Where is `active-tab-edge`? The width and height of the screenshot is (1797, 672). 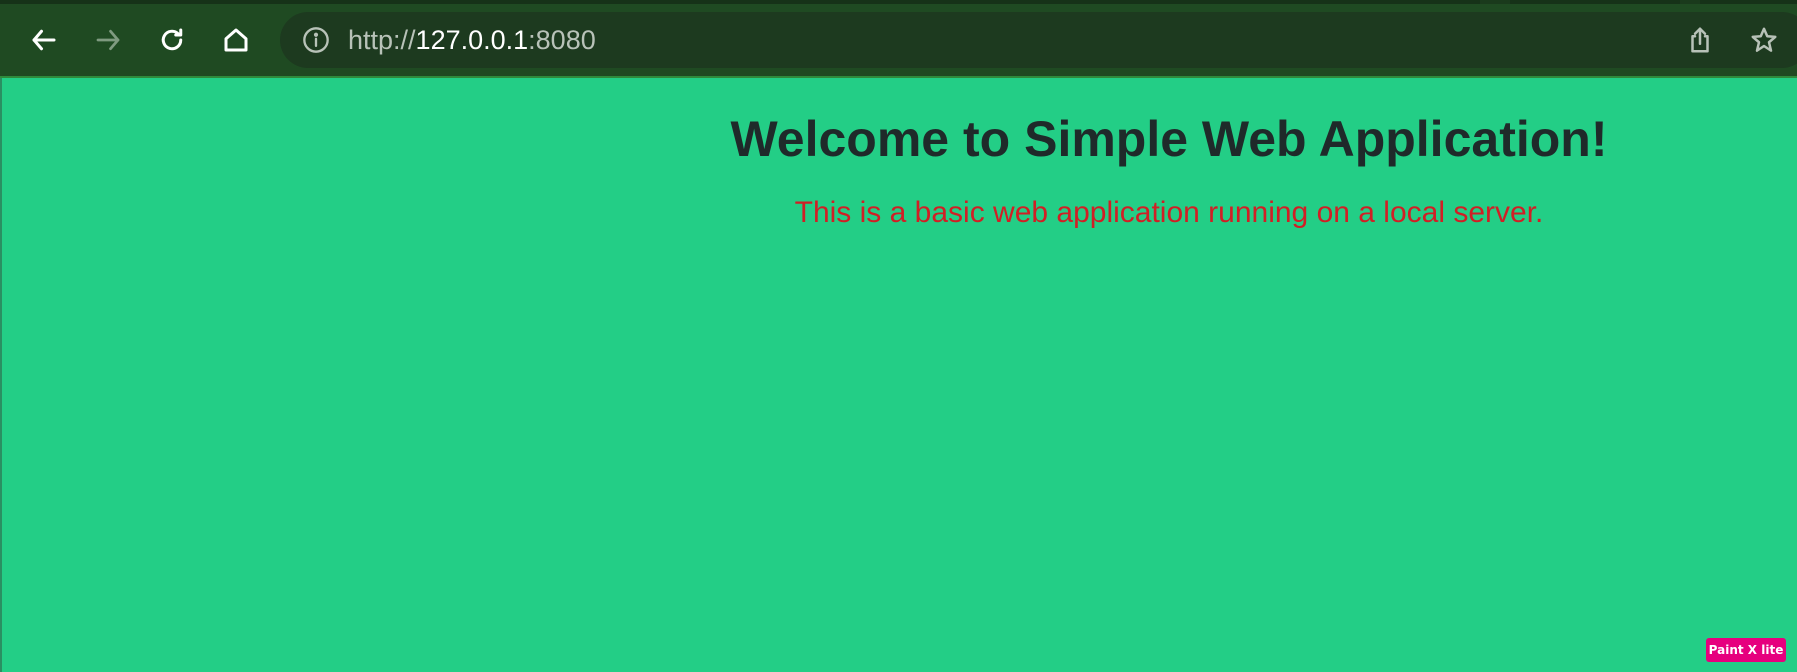
active-tab-edge is located at coordinates (740, 2).